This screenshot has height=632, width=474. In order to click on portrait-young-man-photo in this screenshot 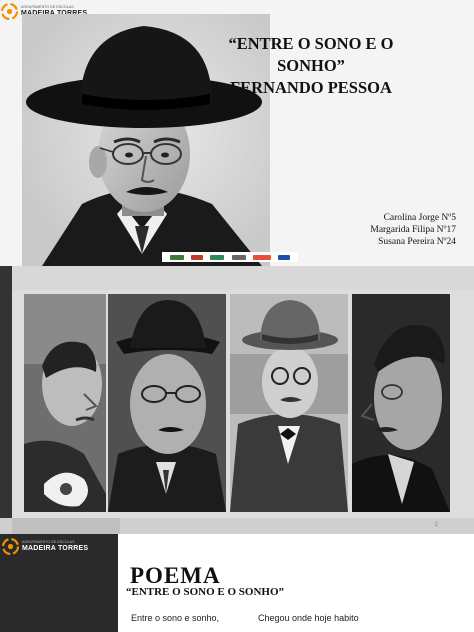, I will do `click(65, 403)`.